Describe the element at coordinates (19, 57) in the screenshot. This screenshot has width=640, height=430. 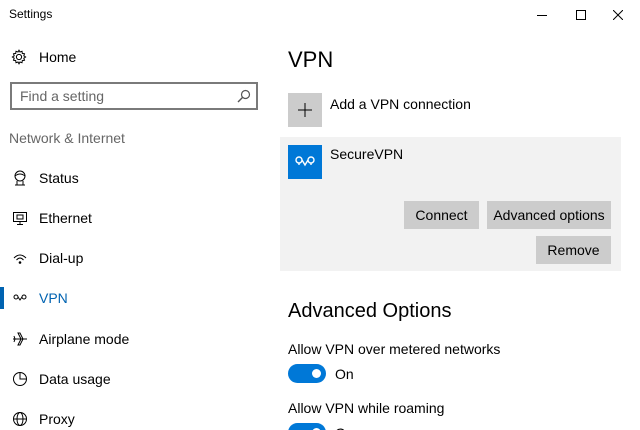
I see `gear-icon` at that location.